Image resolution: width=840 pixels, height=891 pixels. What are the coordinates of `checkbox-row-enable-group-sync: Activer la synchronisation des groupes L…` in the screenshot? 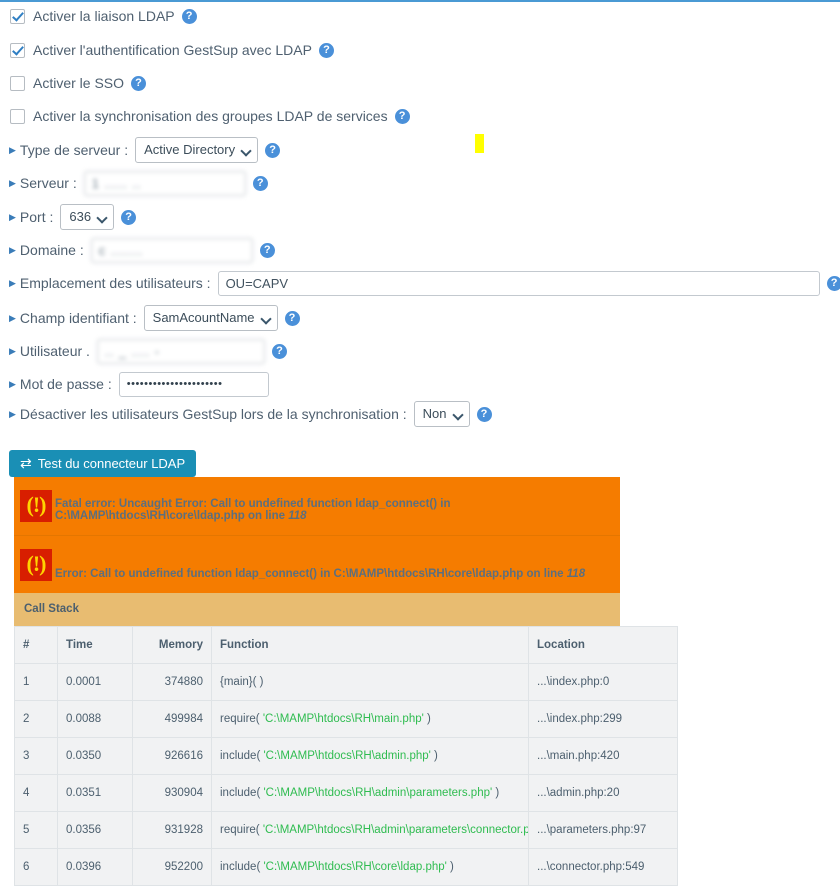 It's located at (210, 116).